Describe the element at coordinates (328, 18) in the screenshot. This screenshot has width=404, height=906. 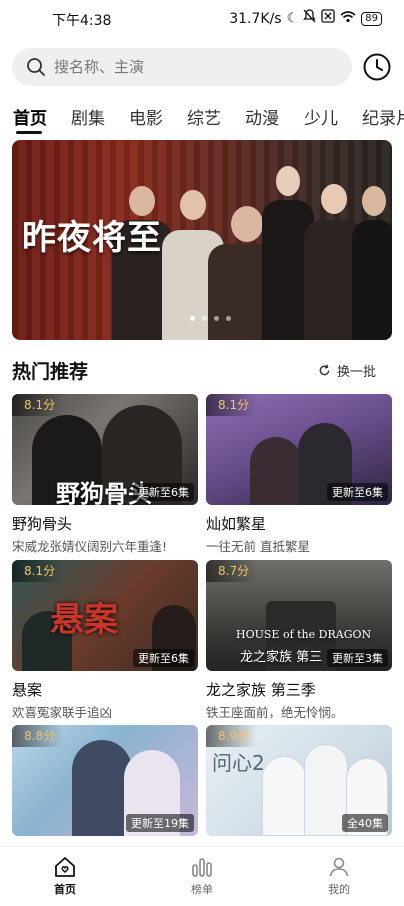
I see `sim-off-icon` at that location.